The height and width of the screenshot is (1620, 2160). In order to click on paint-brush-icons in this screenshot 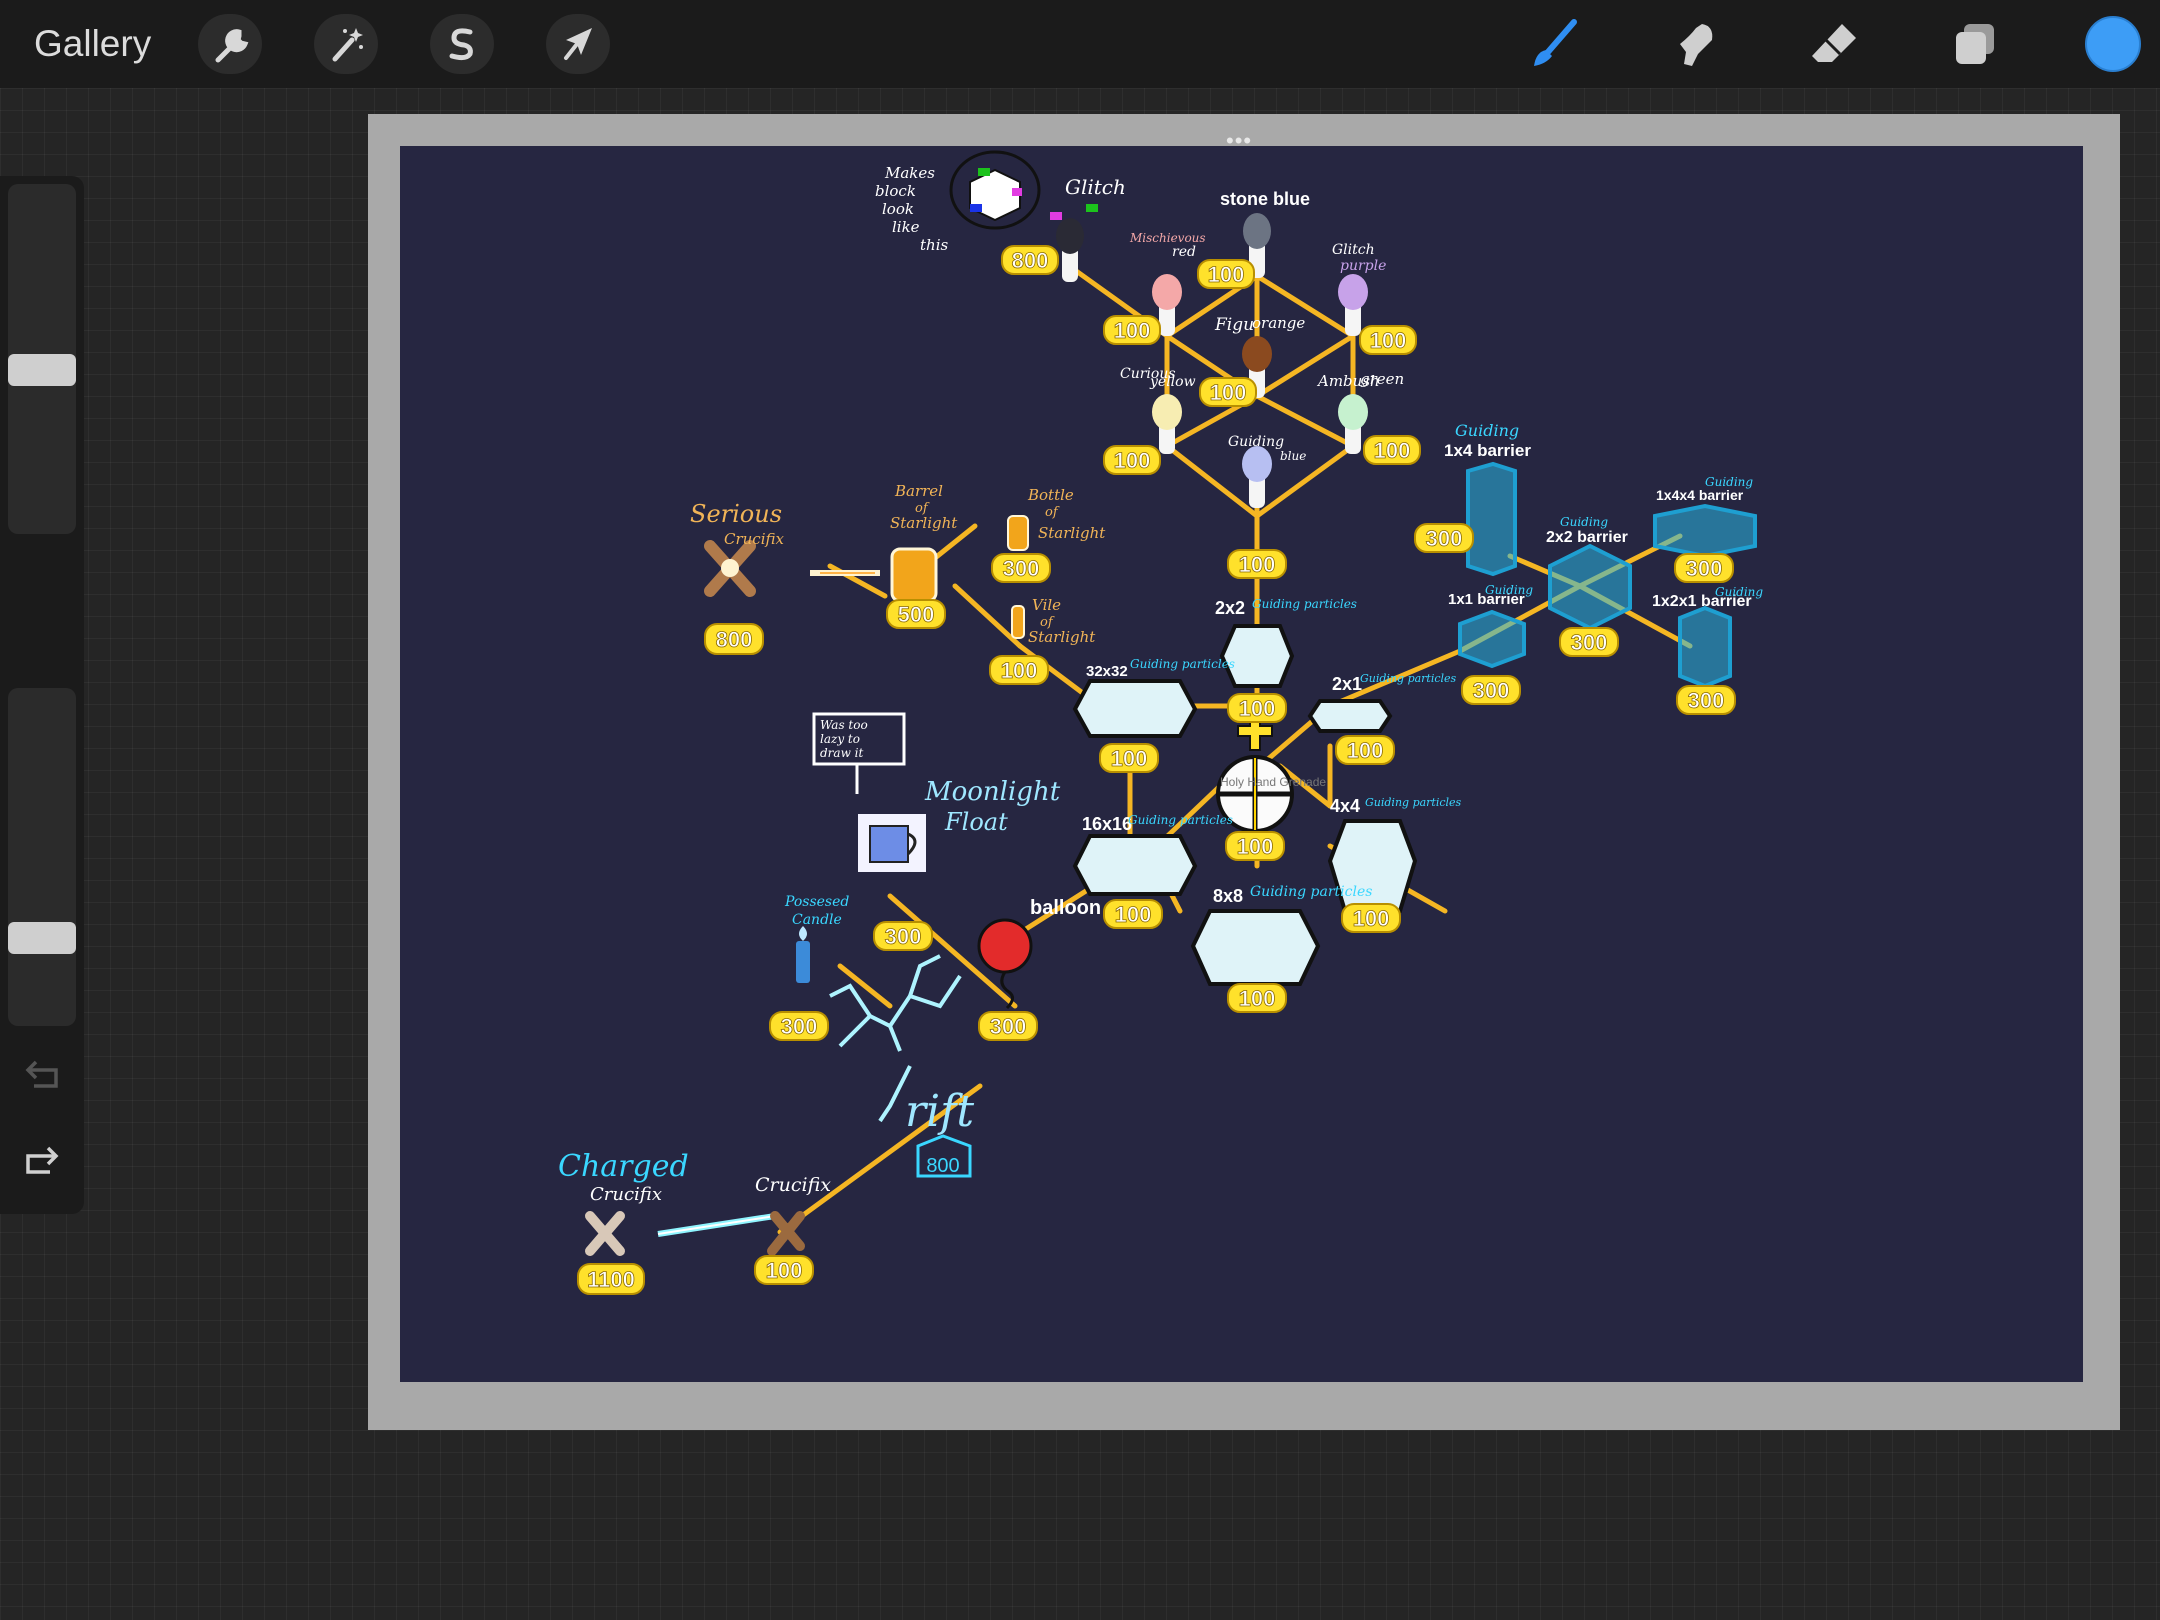, I will do `click(1212, 360)`.